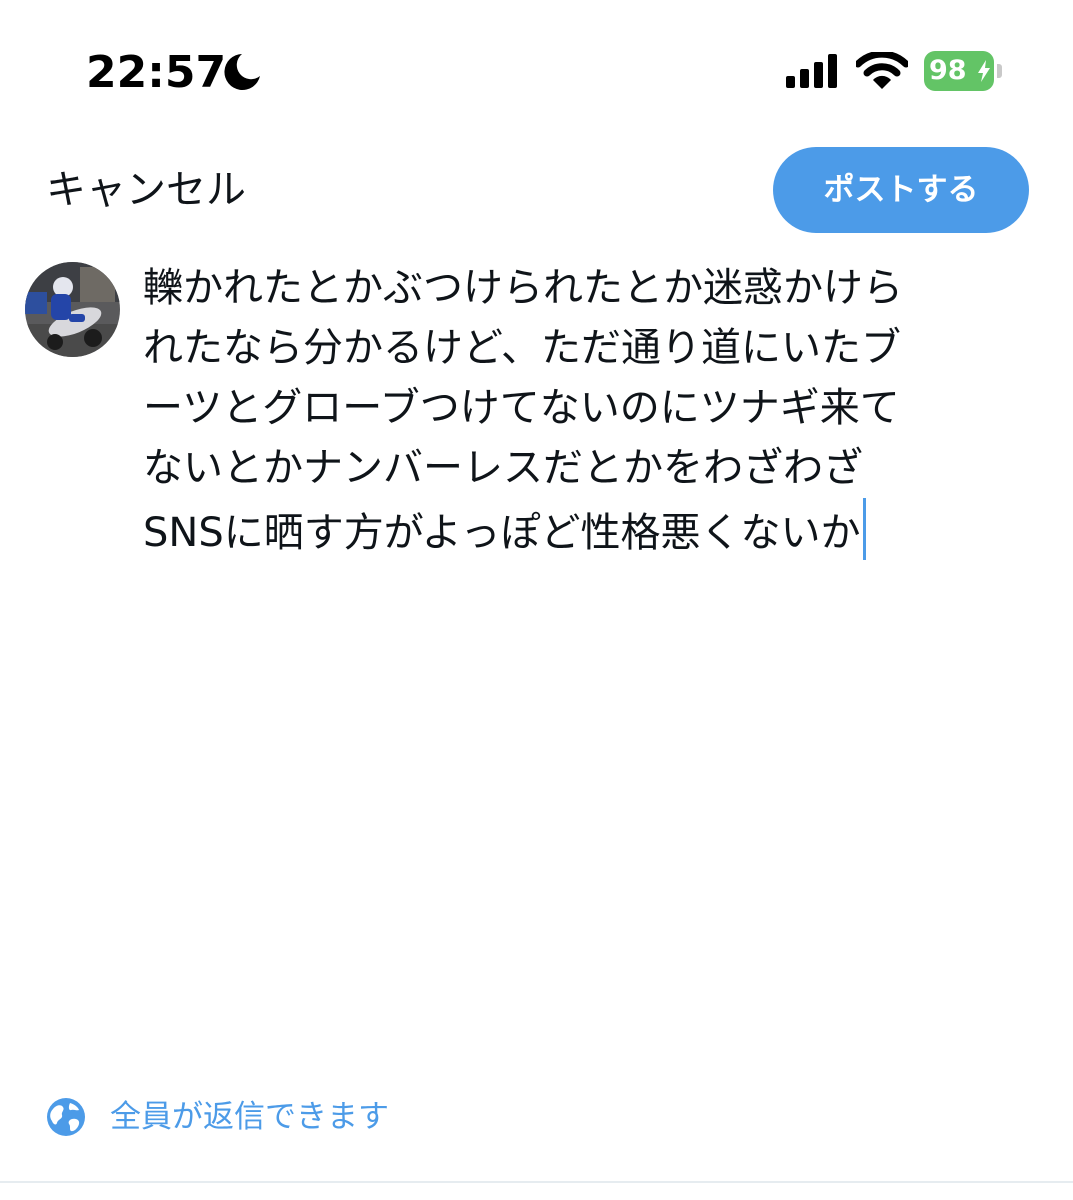 Image resolution: width=1073 pixels, height=1200 pixels. I want to click on battery-indicator: 98, so click(964, 71).